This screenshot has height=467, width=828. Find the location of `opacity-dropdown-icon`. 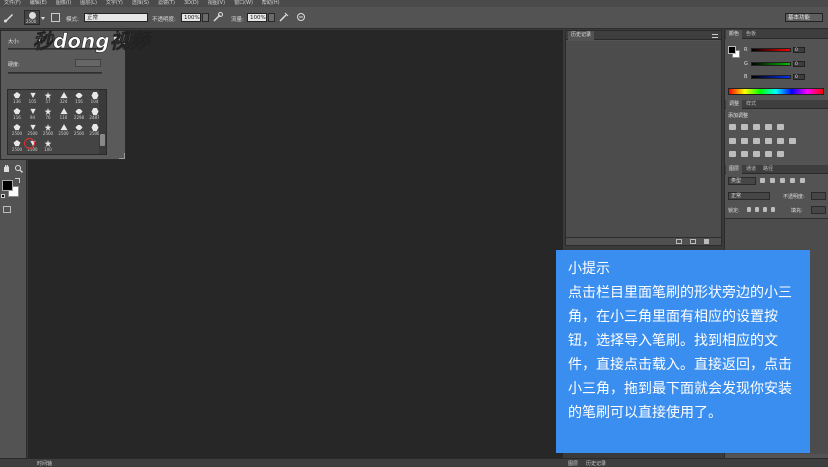

opacity-dropdown-icon is located at coordinates (205, 17).